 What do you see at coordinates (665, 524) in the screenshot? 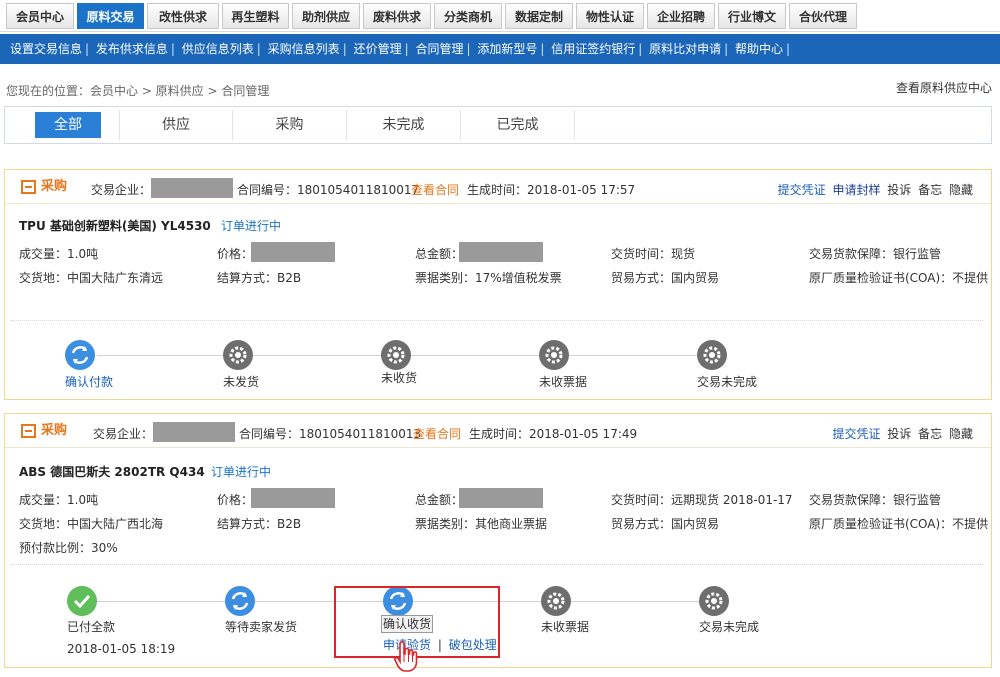
I see `trade-field: 贸易方式：国内贸易` at bounding box center [665, 524].